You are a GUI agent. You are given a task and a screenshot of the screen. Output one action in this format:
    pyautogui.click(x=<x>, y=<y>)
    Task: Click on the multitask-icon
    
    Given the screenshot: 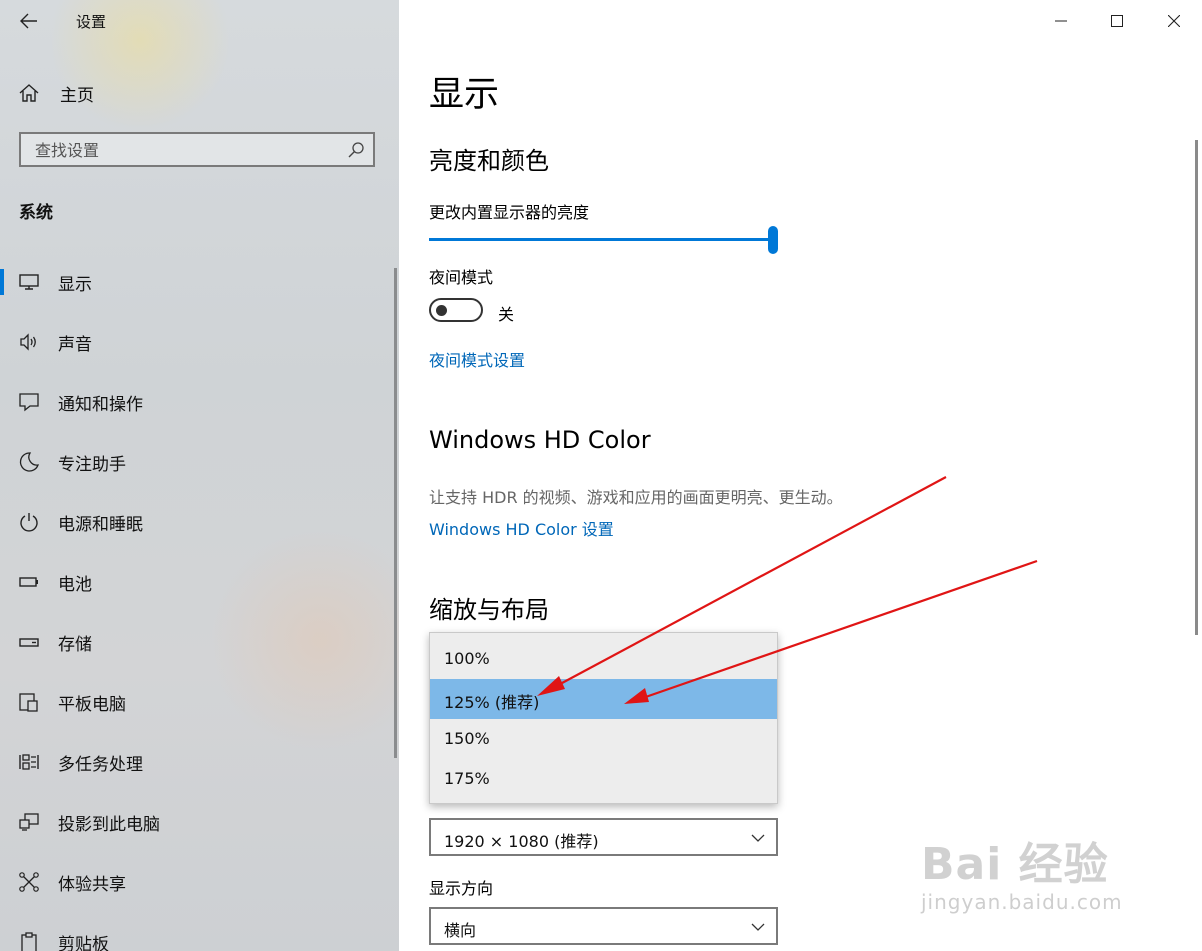 What is the action you would take?
    pyautogui.click(x=29, y=762)
    